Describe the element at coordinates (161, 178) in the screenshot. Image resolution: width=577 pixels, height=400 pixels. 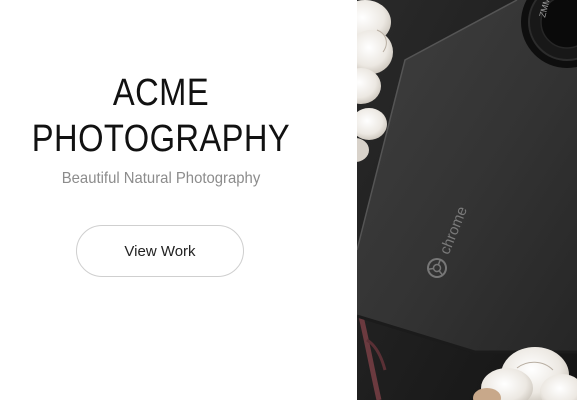
I see `site-tagline: Beautiful Natural Photography` at that location.